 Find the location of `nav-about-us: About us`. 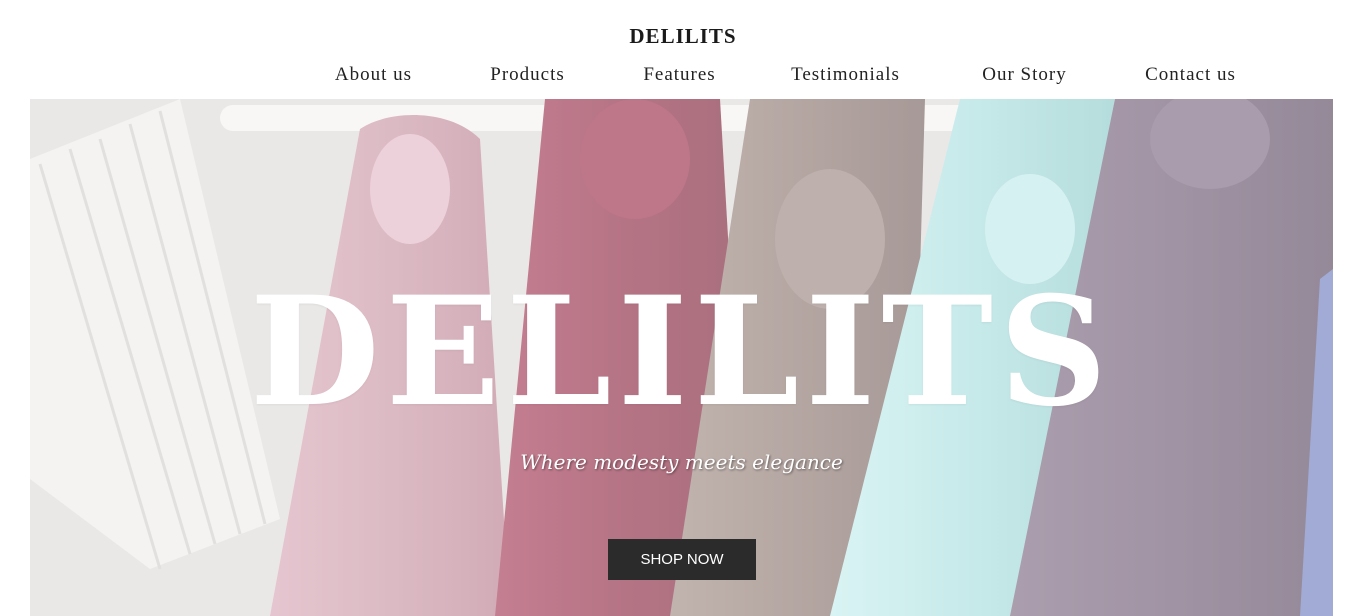

nav-about-us: About us is located at coordinates (374, 75).